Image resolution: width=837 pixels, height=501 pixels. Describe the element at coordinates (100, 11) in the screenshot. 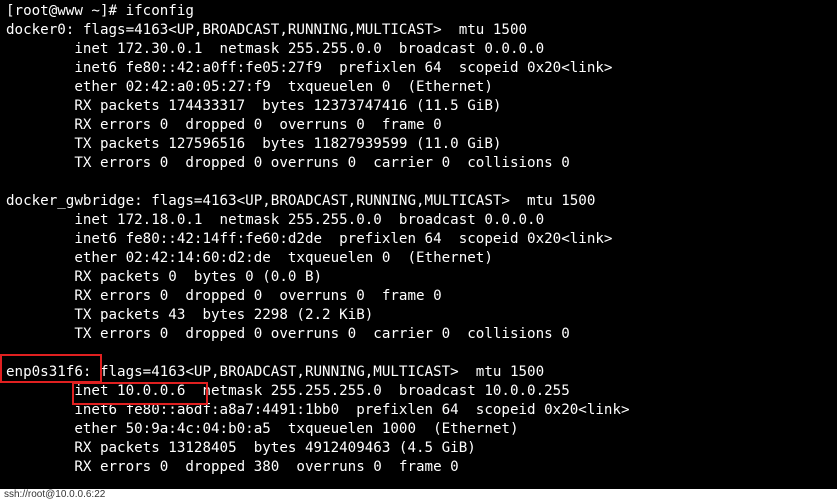

I see `terminal-line: [root@www ~]# ifconfig` at that location.